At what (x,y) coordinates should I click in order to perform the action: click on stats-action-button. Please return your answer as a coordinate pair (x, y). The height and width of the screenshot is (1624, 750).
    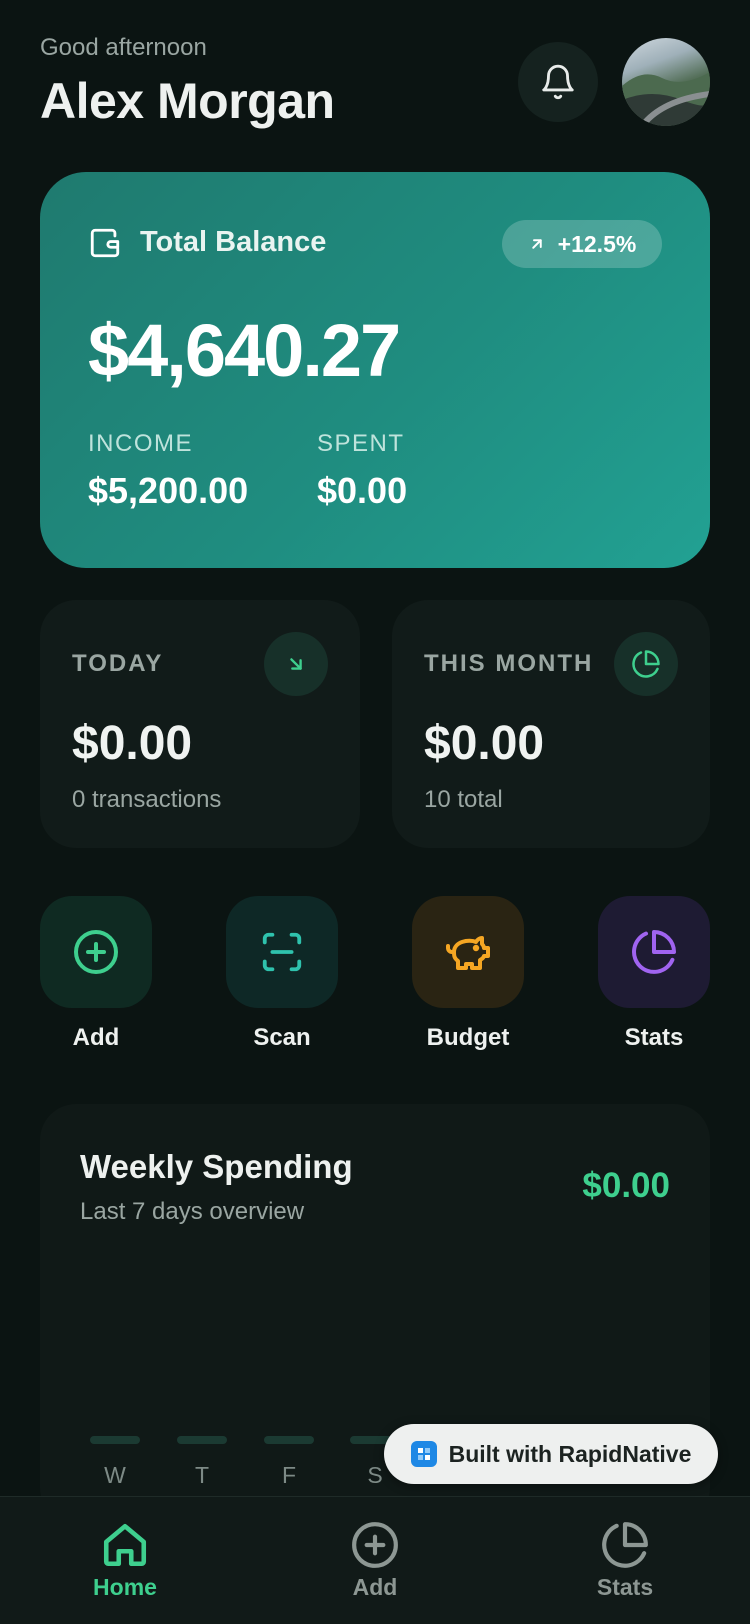
    Looking at the image, I should click on (654, 952).